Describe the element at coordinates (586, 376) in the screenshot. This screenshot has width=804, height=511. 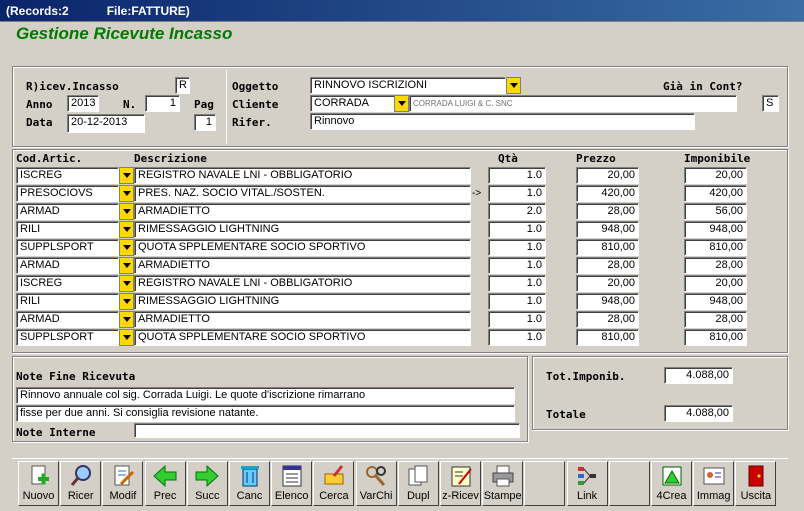
I see `tot-imponib-label: Tot.Imponib.` at that location.